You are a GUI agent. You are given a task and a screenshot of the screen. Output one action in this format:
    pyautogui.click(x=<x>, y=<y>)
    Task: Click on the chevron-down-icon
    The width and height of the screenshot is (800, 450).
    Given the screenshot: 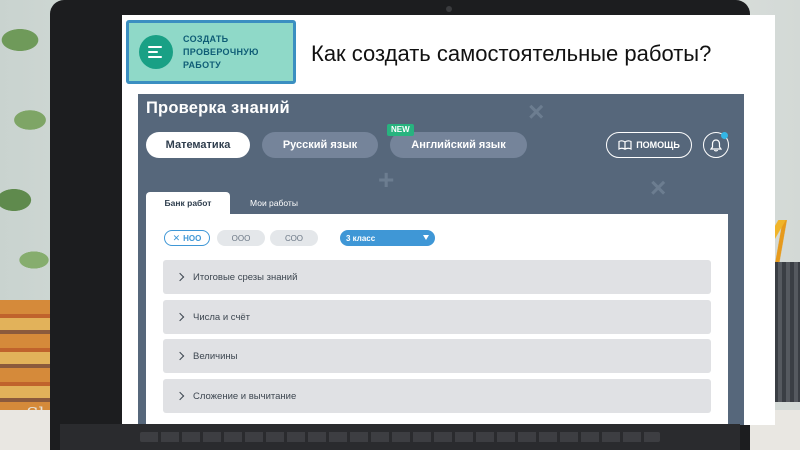 What is the action you would take?
    pyautogui.click(x=426, y=237)
    